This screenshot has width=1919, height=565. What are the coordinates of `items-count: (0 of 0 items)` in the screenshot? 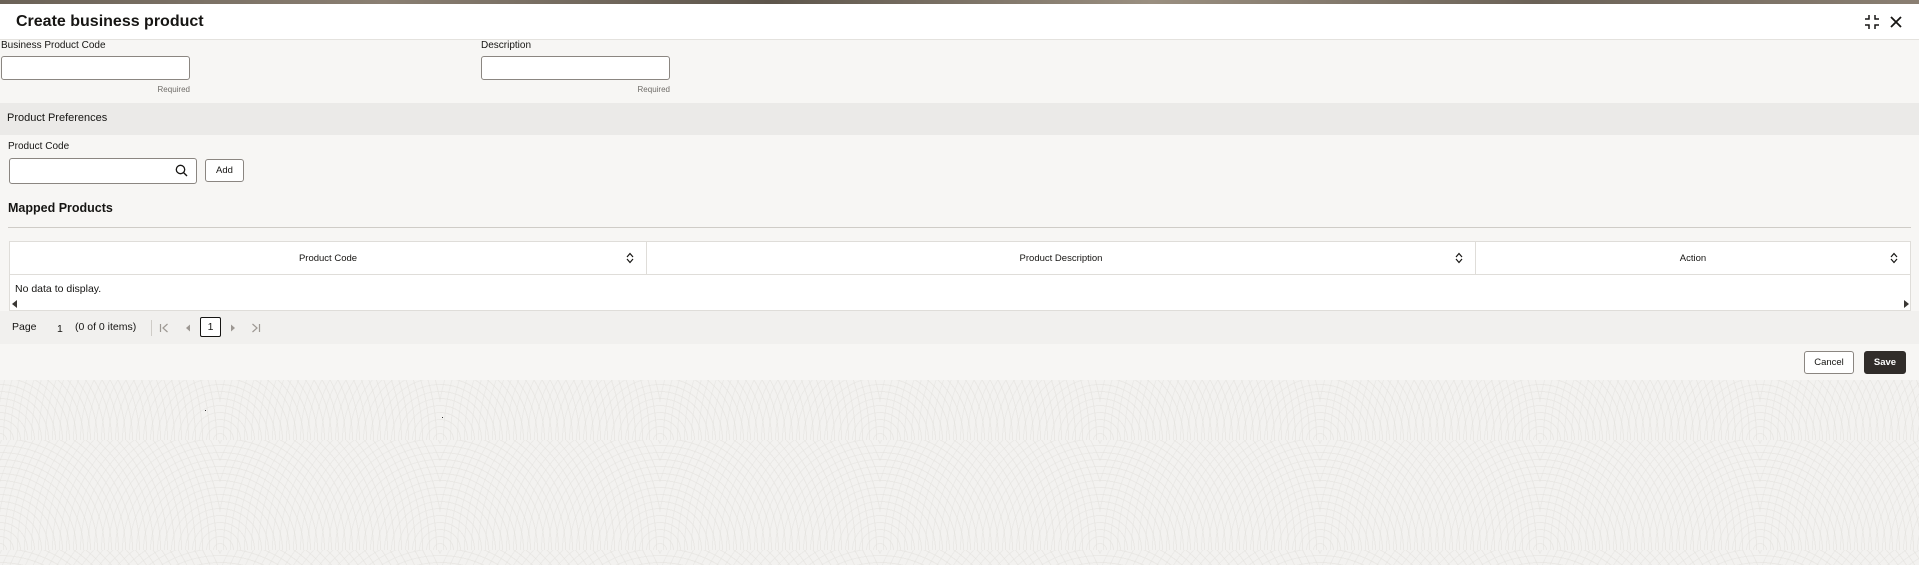 It's located at (106, 327).